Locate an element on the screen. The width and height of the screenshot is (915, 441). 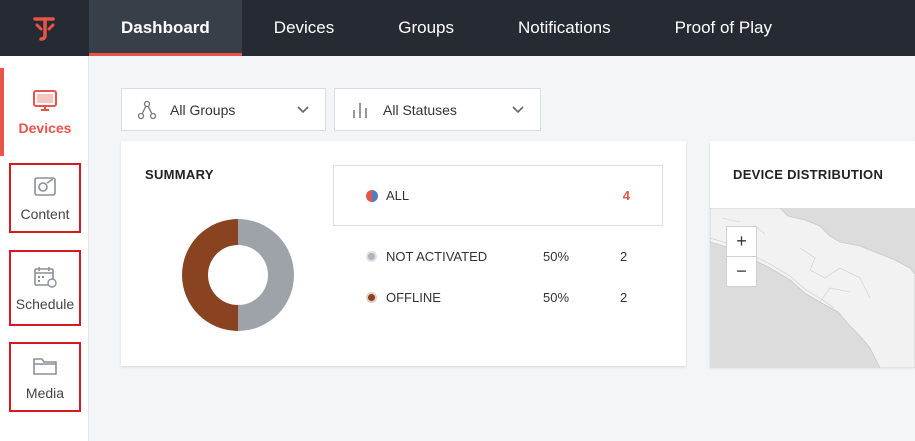
sidebar-item-label: Schedule is located at coordinates (45, 304).